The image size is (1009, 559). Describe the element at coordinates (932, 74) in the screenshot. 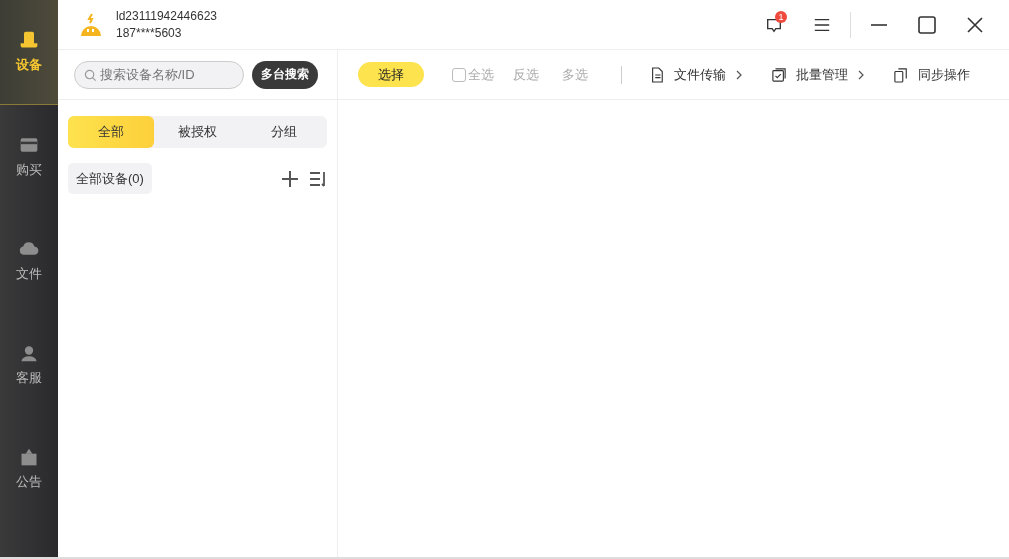

I see `toolbar-action: 同步操作` at that location.